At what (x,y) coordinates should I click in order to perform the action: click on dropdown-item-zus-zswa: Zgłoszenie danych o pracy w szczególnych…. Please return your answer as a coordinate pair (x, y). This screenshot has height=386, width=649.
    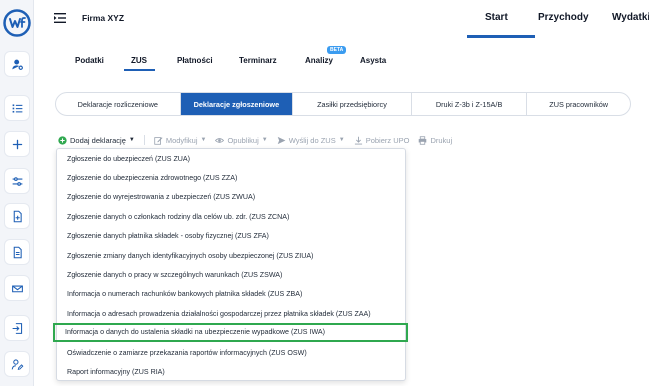
    Looking at the image, I should click on (231, 274).